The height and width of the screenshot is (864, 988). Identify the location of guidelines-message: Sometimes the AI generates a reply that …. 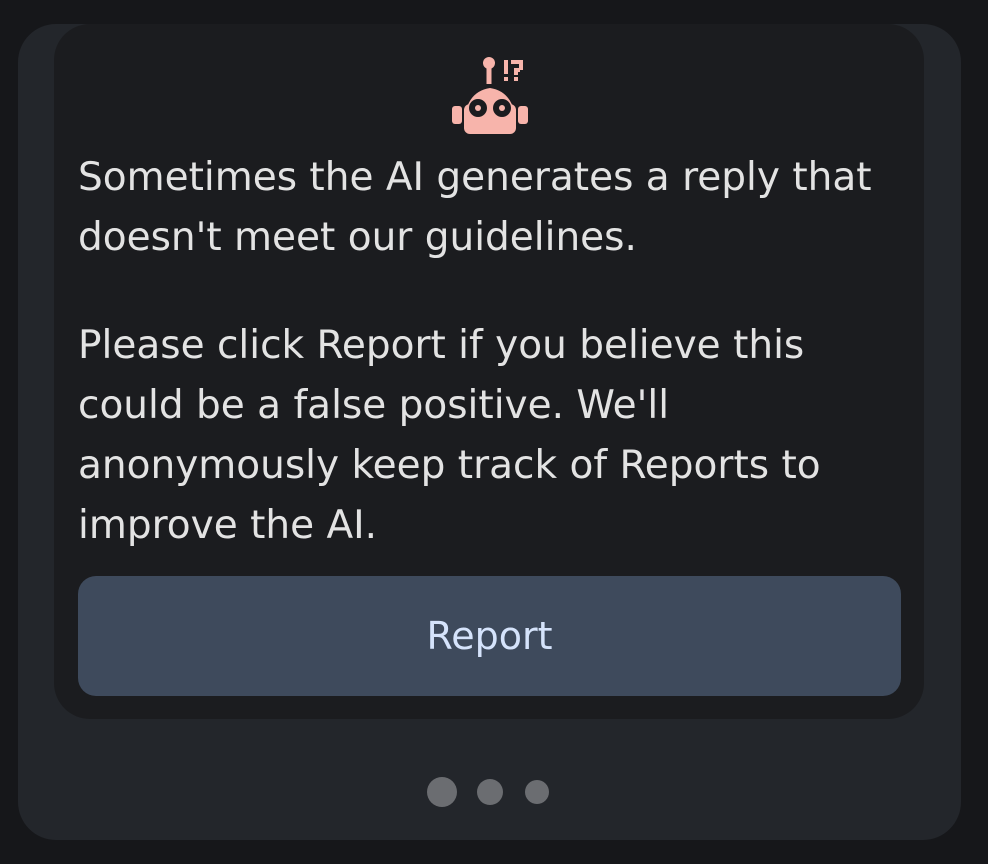
(475, 207).